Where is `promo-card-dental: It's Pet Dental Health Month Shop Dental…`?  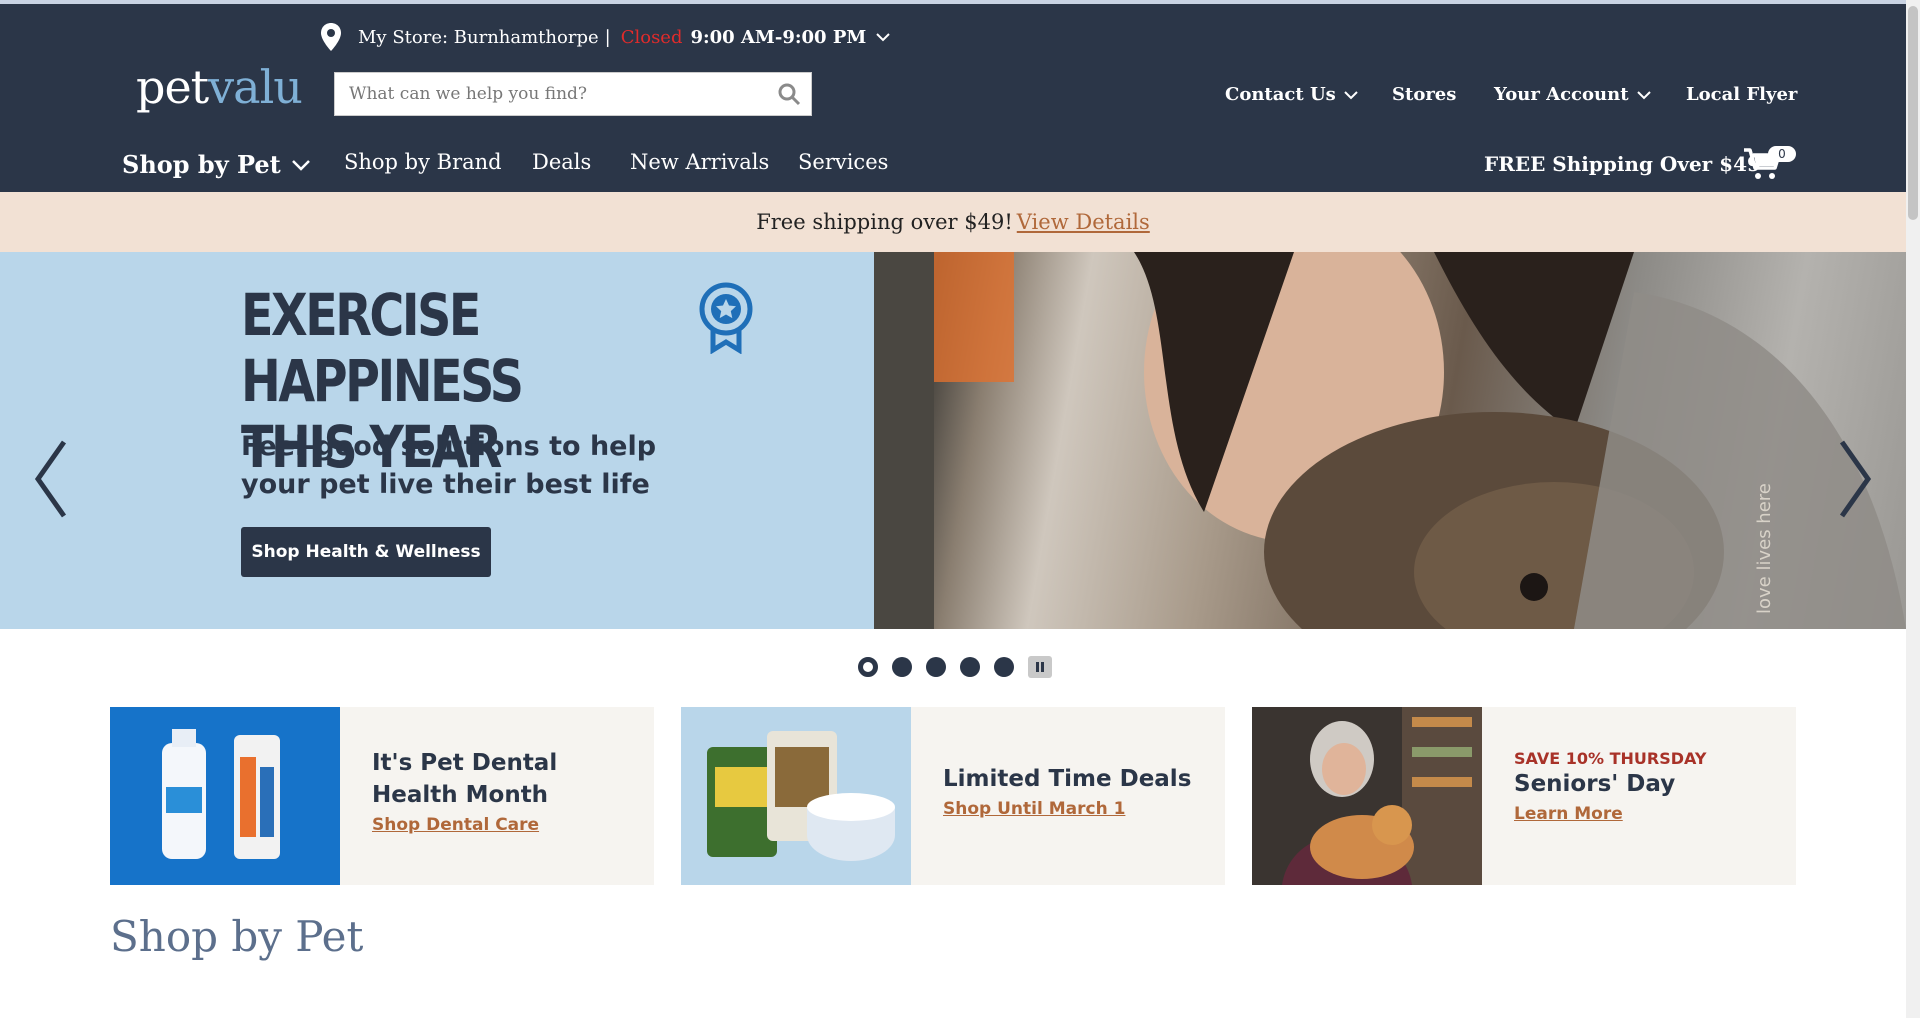 promo-card-dental: It's Pet Dental Health Month Shop Dental… is located at coordinates (382, 796).